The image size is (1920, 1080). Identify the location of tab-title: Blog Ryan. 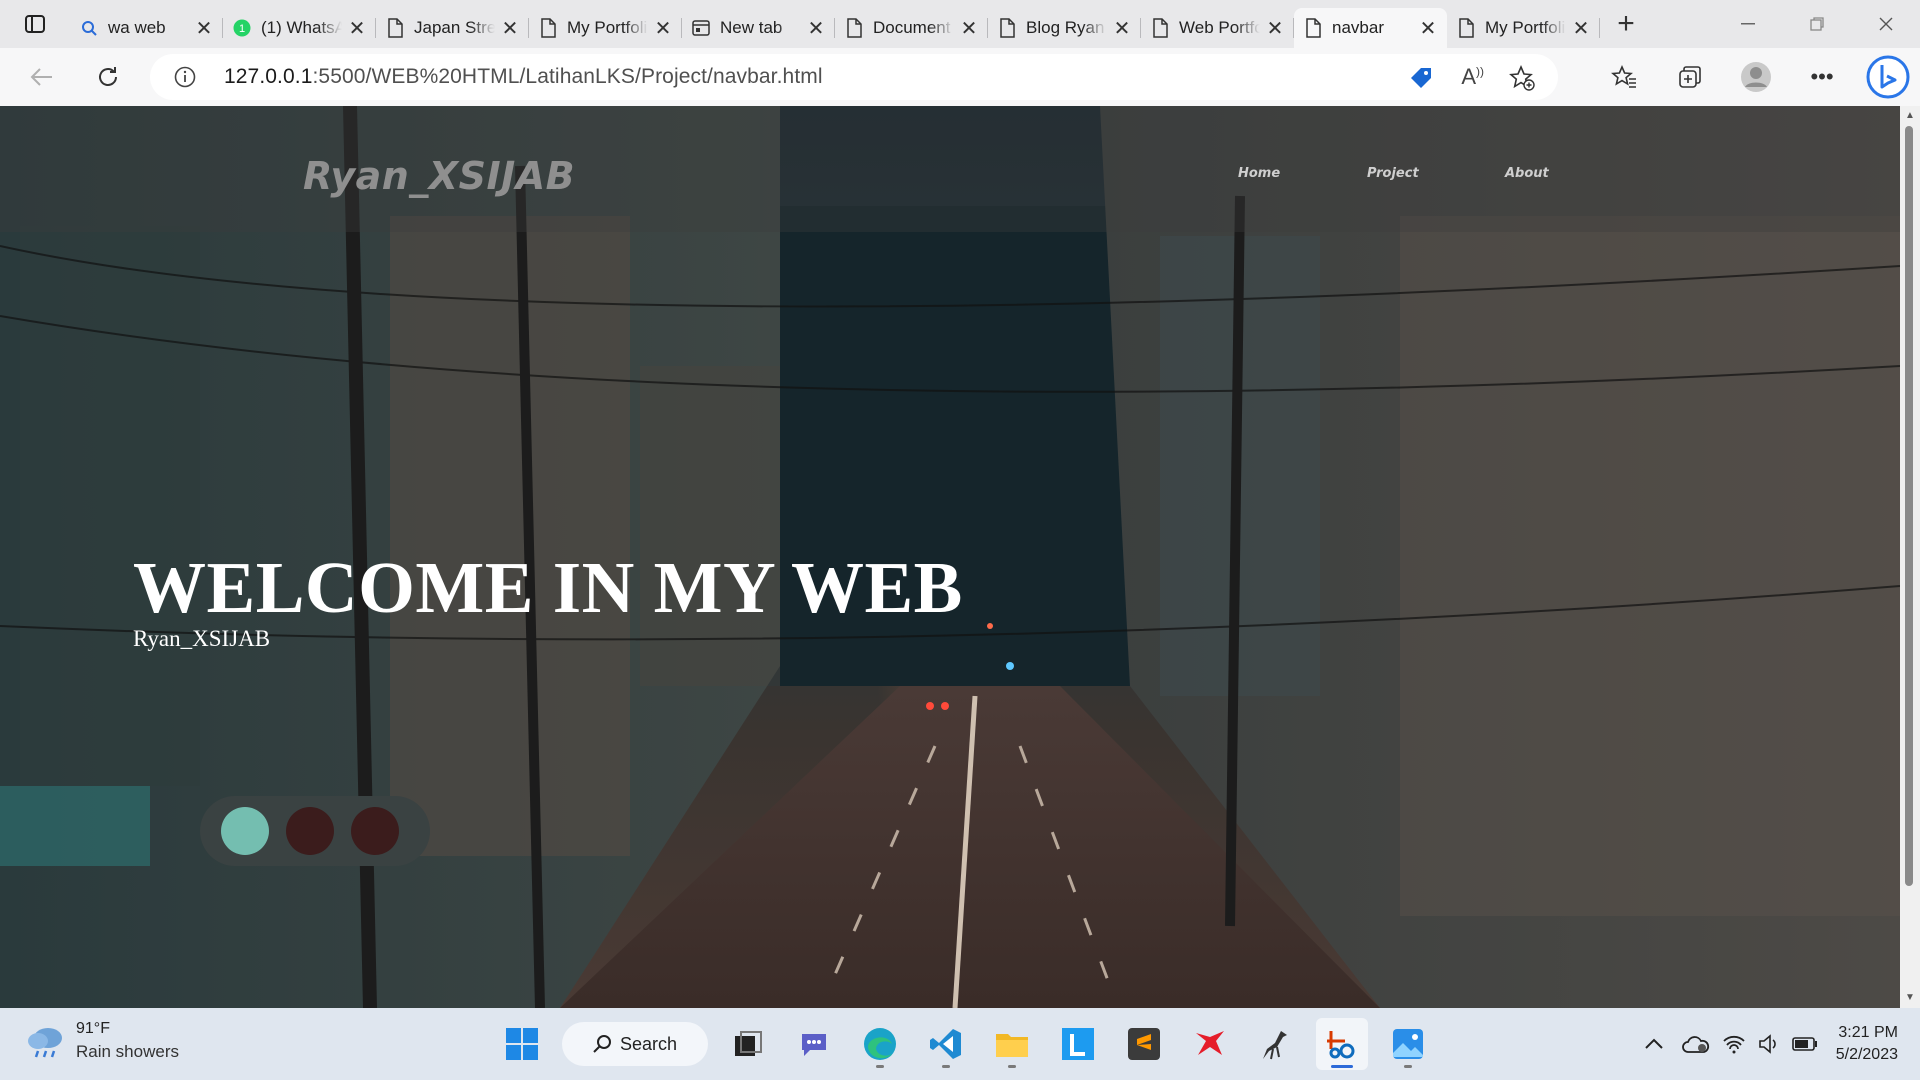
(1065, 27).